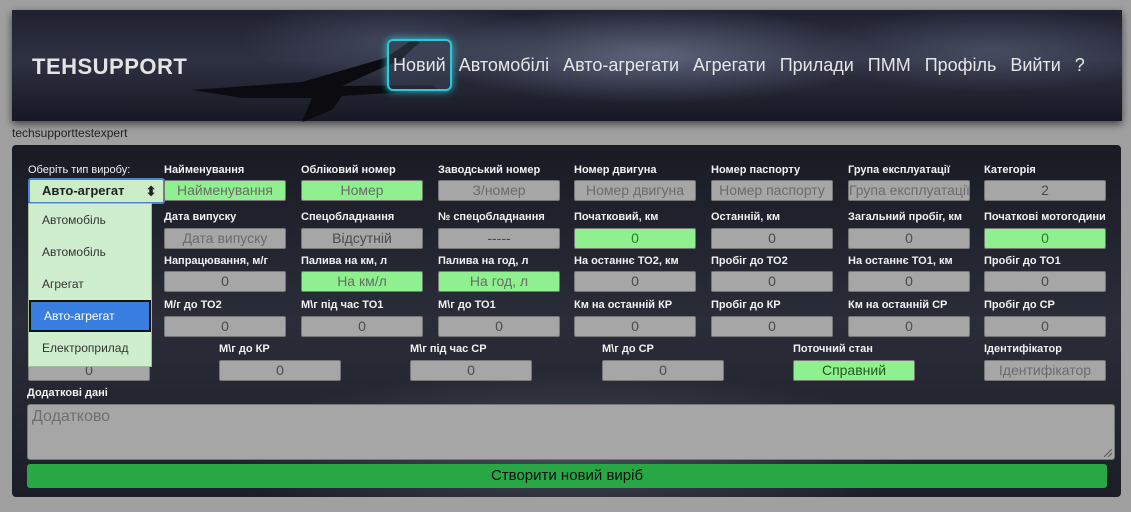 This screenshot has height=512, width=1131. I want to click on fuel-per-km-label: Палива на км, л, so click(344, 261).